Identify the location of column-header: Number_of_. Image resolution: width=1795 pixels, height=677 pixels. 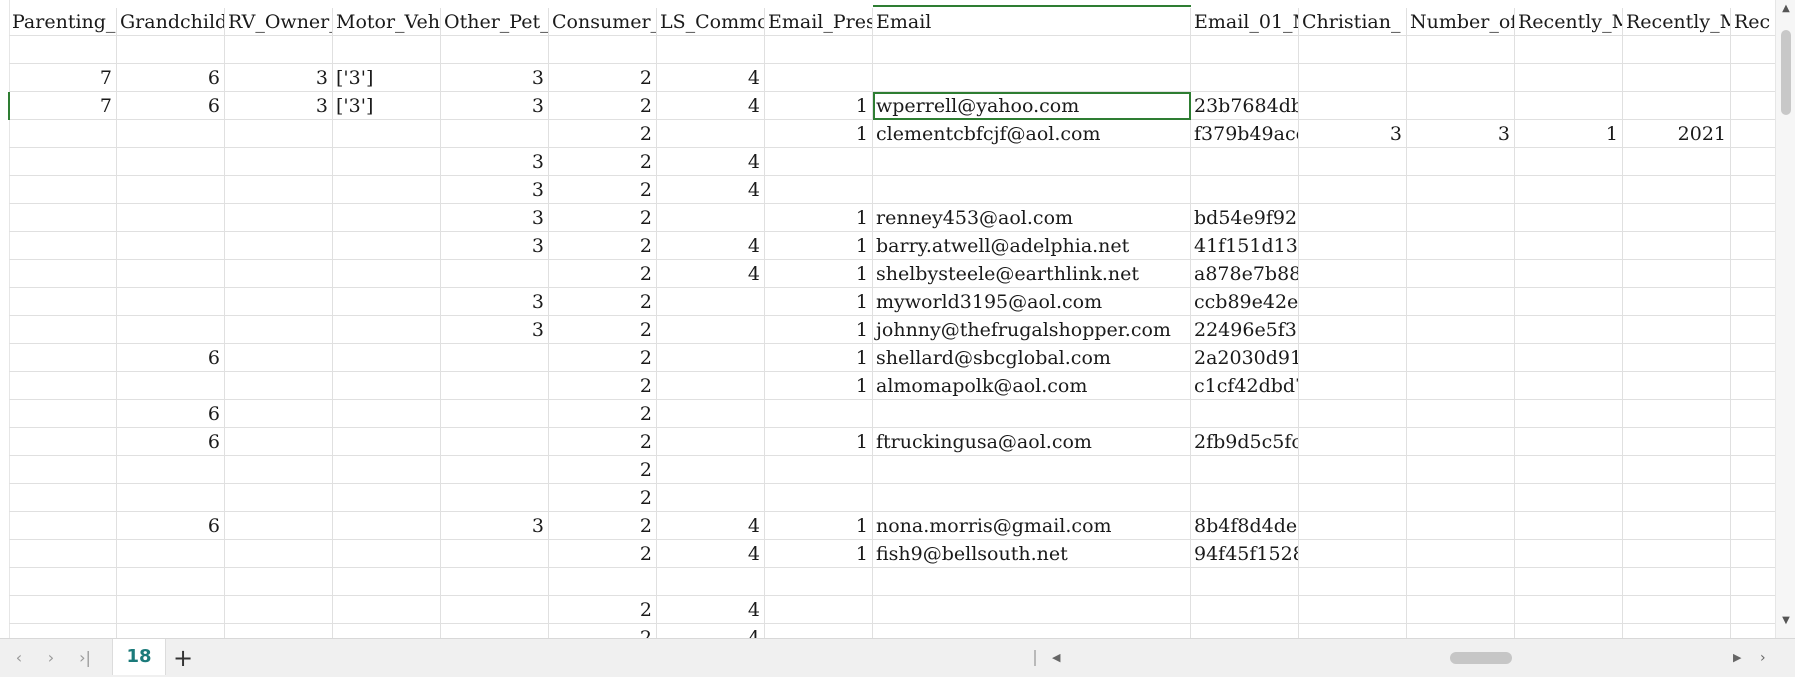
(1461, 22).